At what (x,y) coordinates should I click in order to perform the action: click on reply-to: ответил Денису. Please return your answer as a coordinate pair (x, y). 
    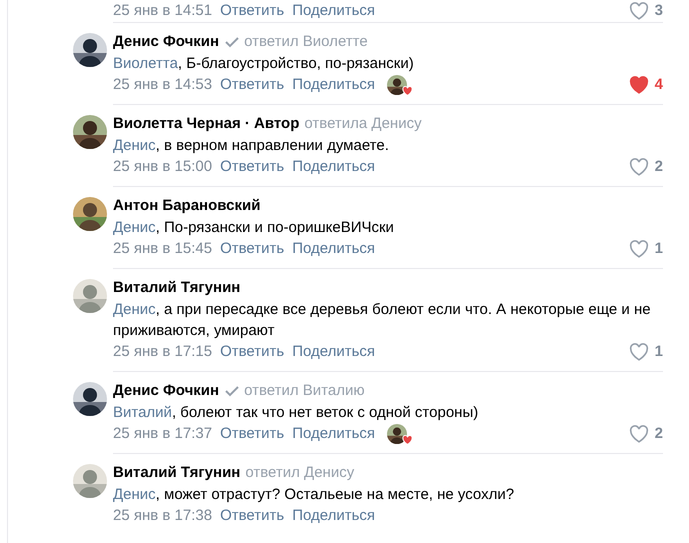
    Looking at the image, I should click on (299, 473).